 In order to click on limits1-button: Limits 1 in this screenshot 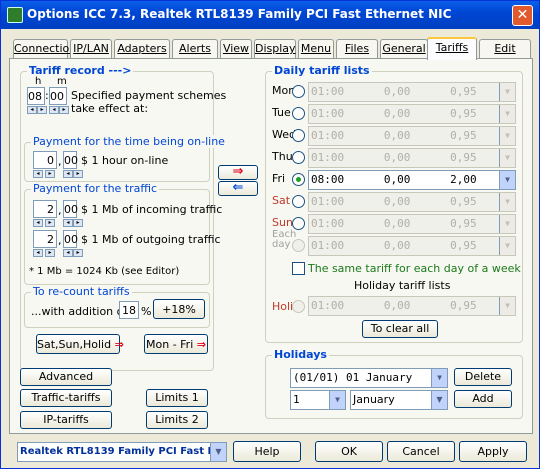, I will do `click(177, 398)`.